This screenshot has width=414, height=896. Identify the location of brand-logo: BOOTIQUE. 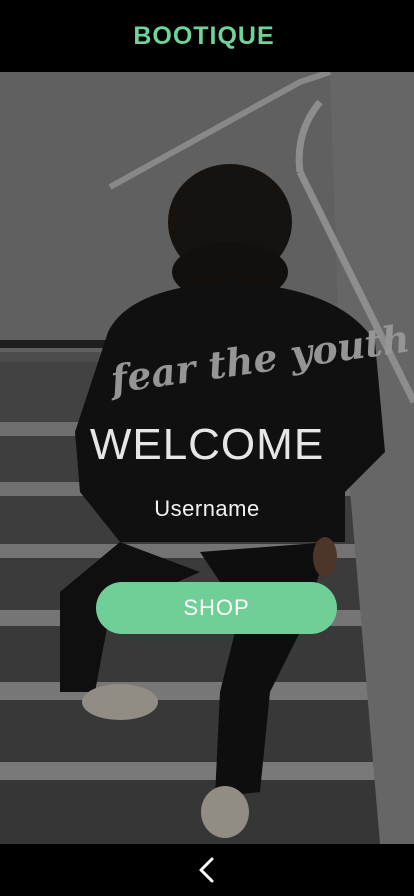
(204, 35).